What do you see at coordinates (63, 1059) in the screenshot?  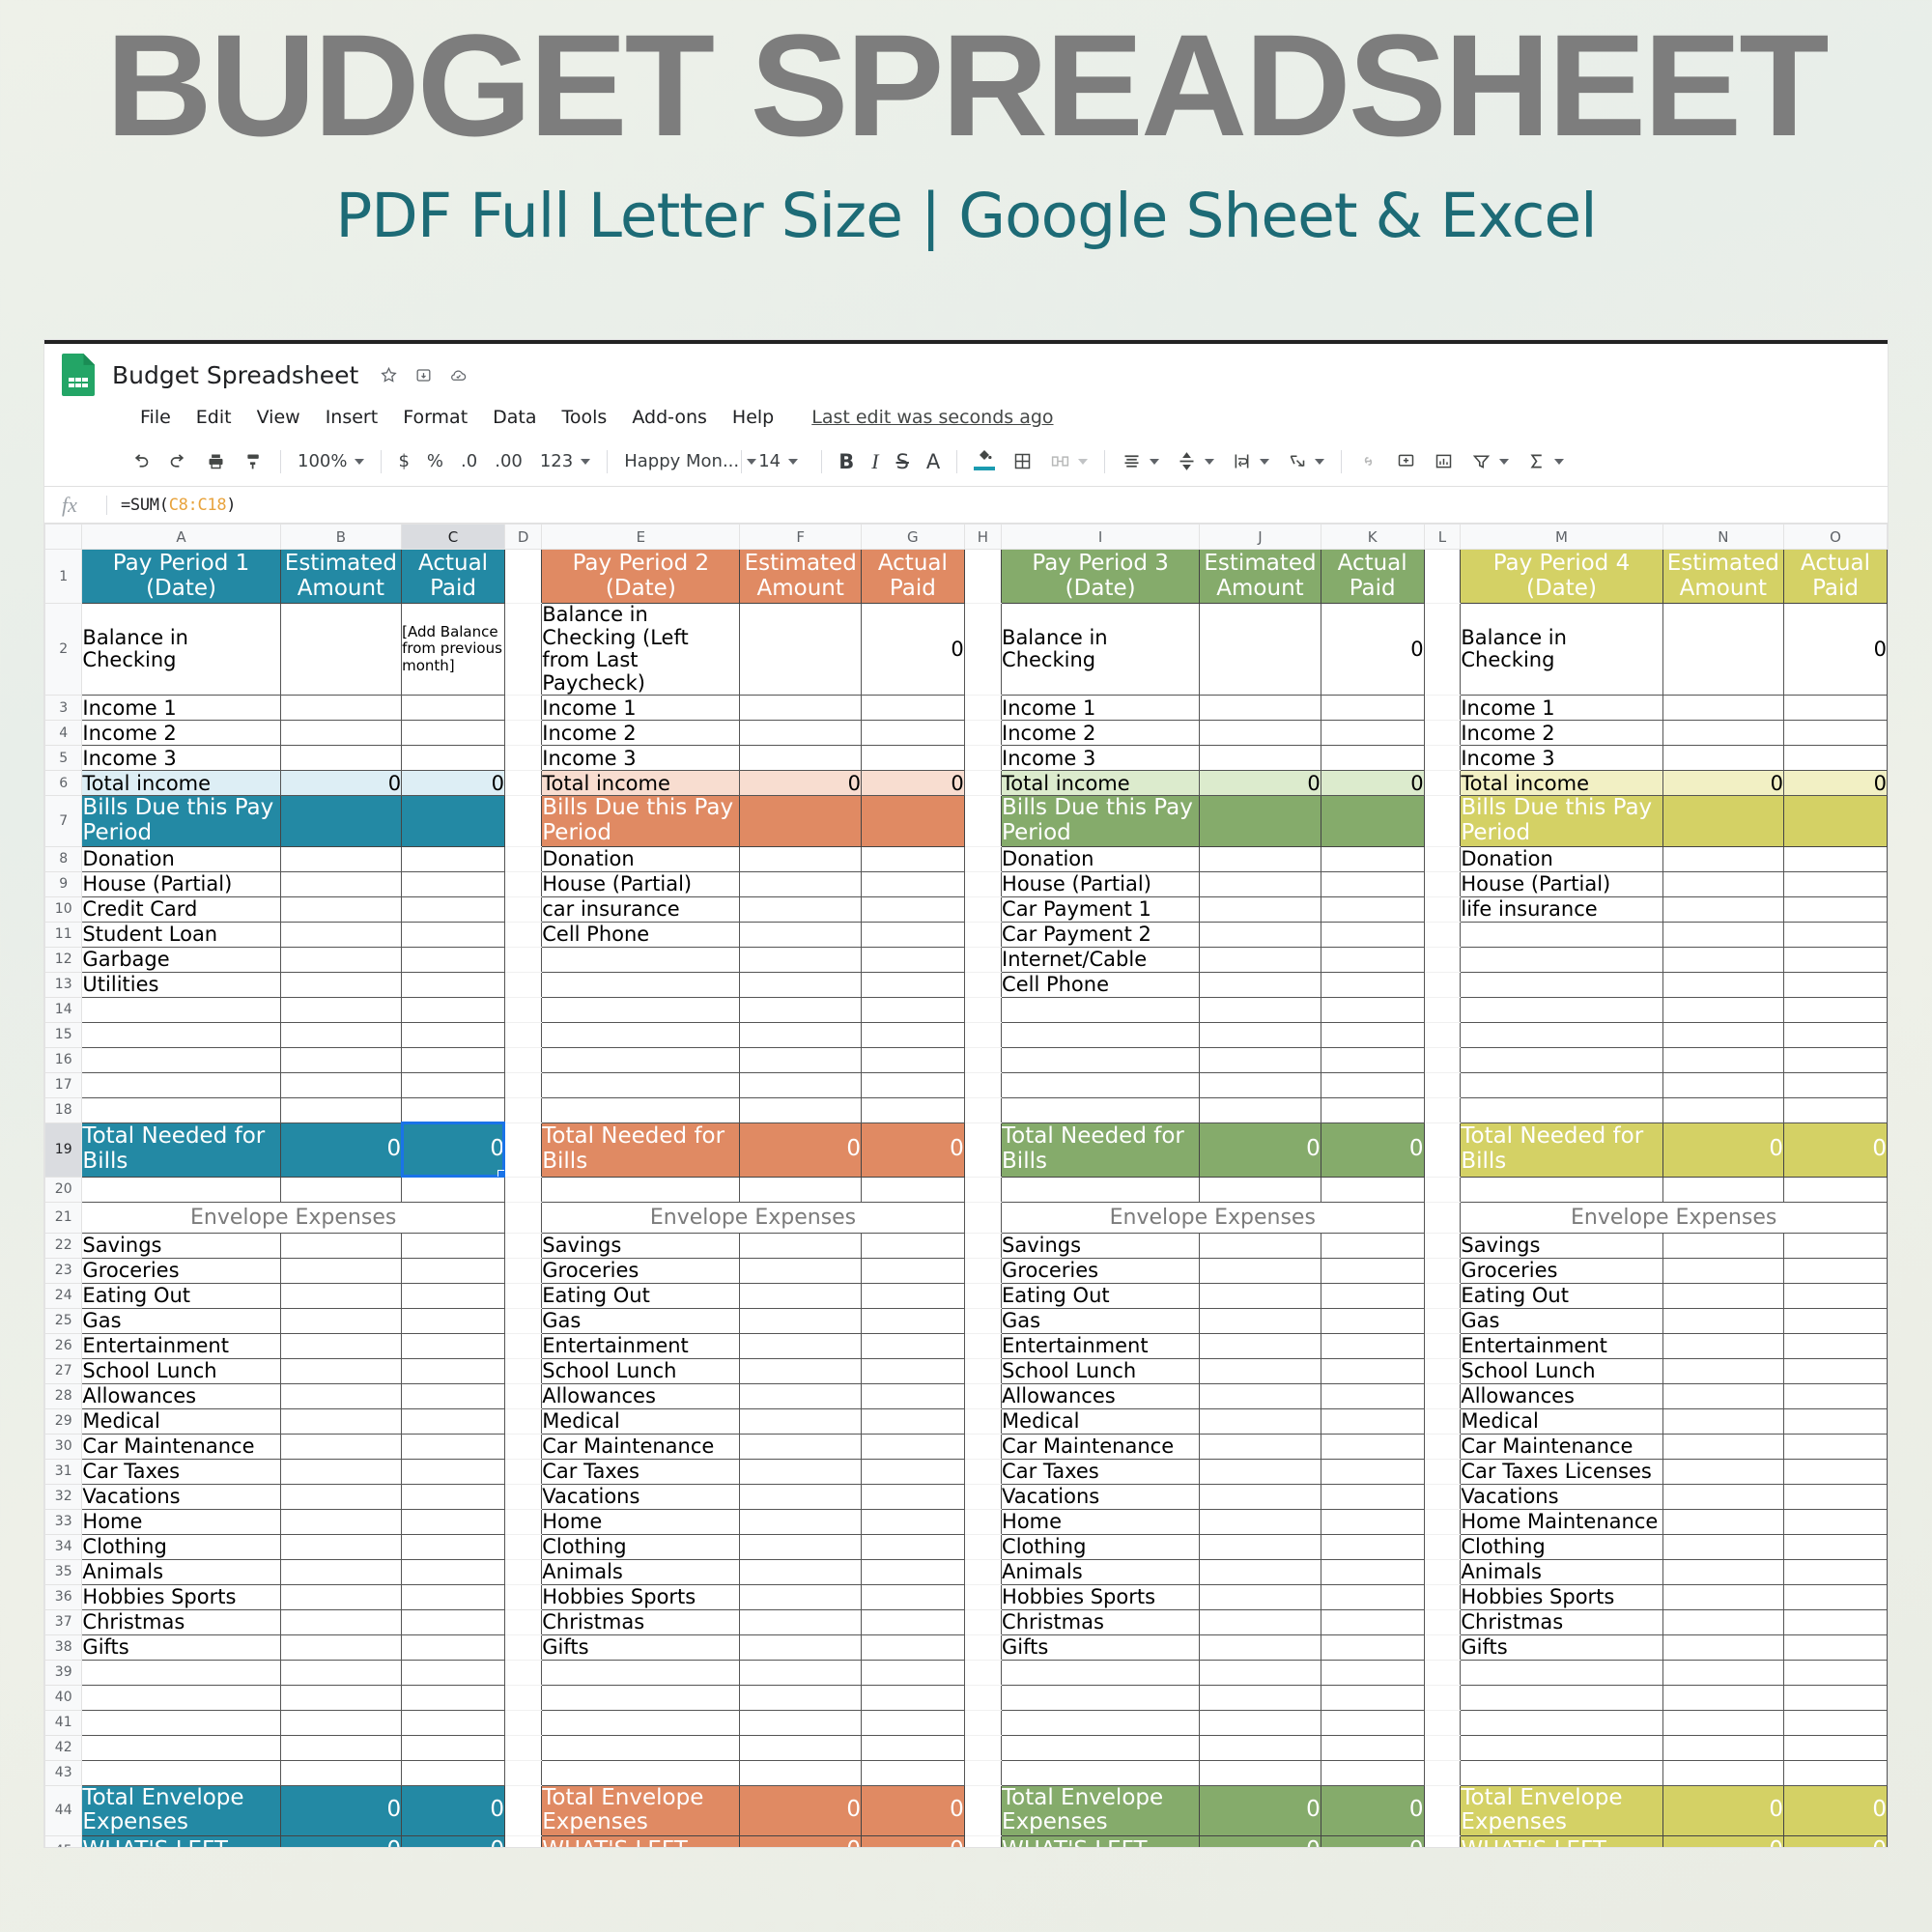 I see `row-header-16: 16` at bounding box center [63, 1059].